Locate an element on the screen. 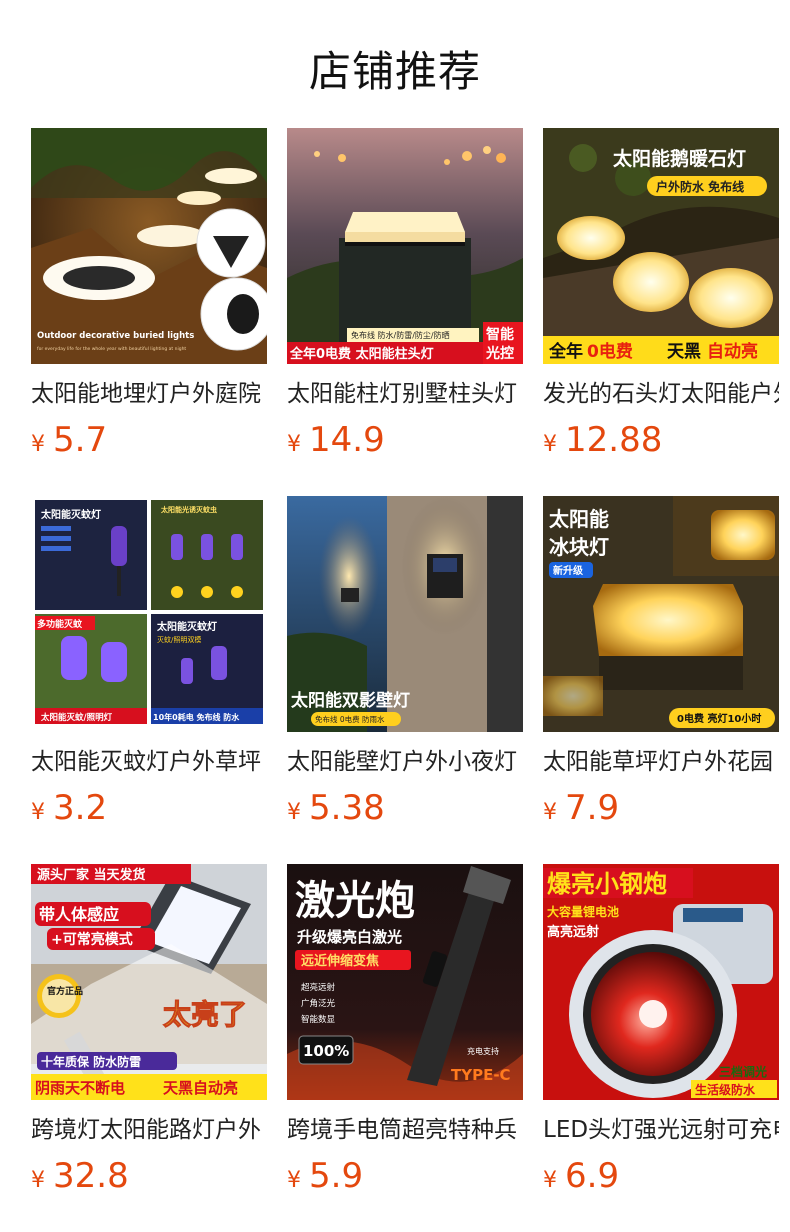 The image size is (790, 1232). pebble-light-image: 太阳能鹅暖石灯 户外防水 免布线 全年 0电费 天黑 自动亮 is located at coordinates (661, 246).